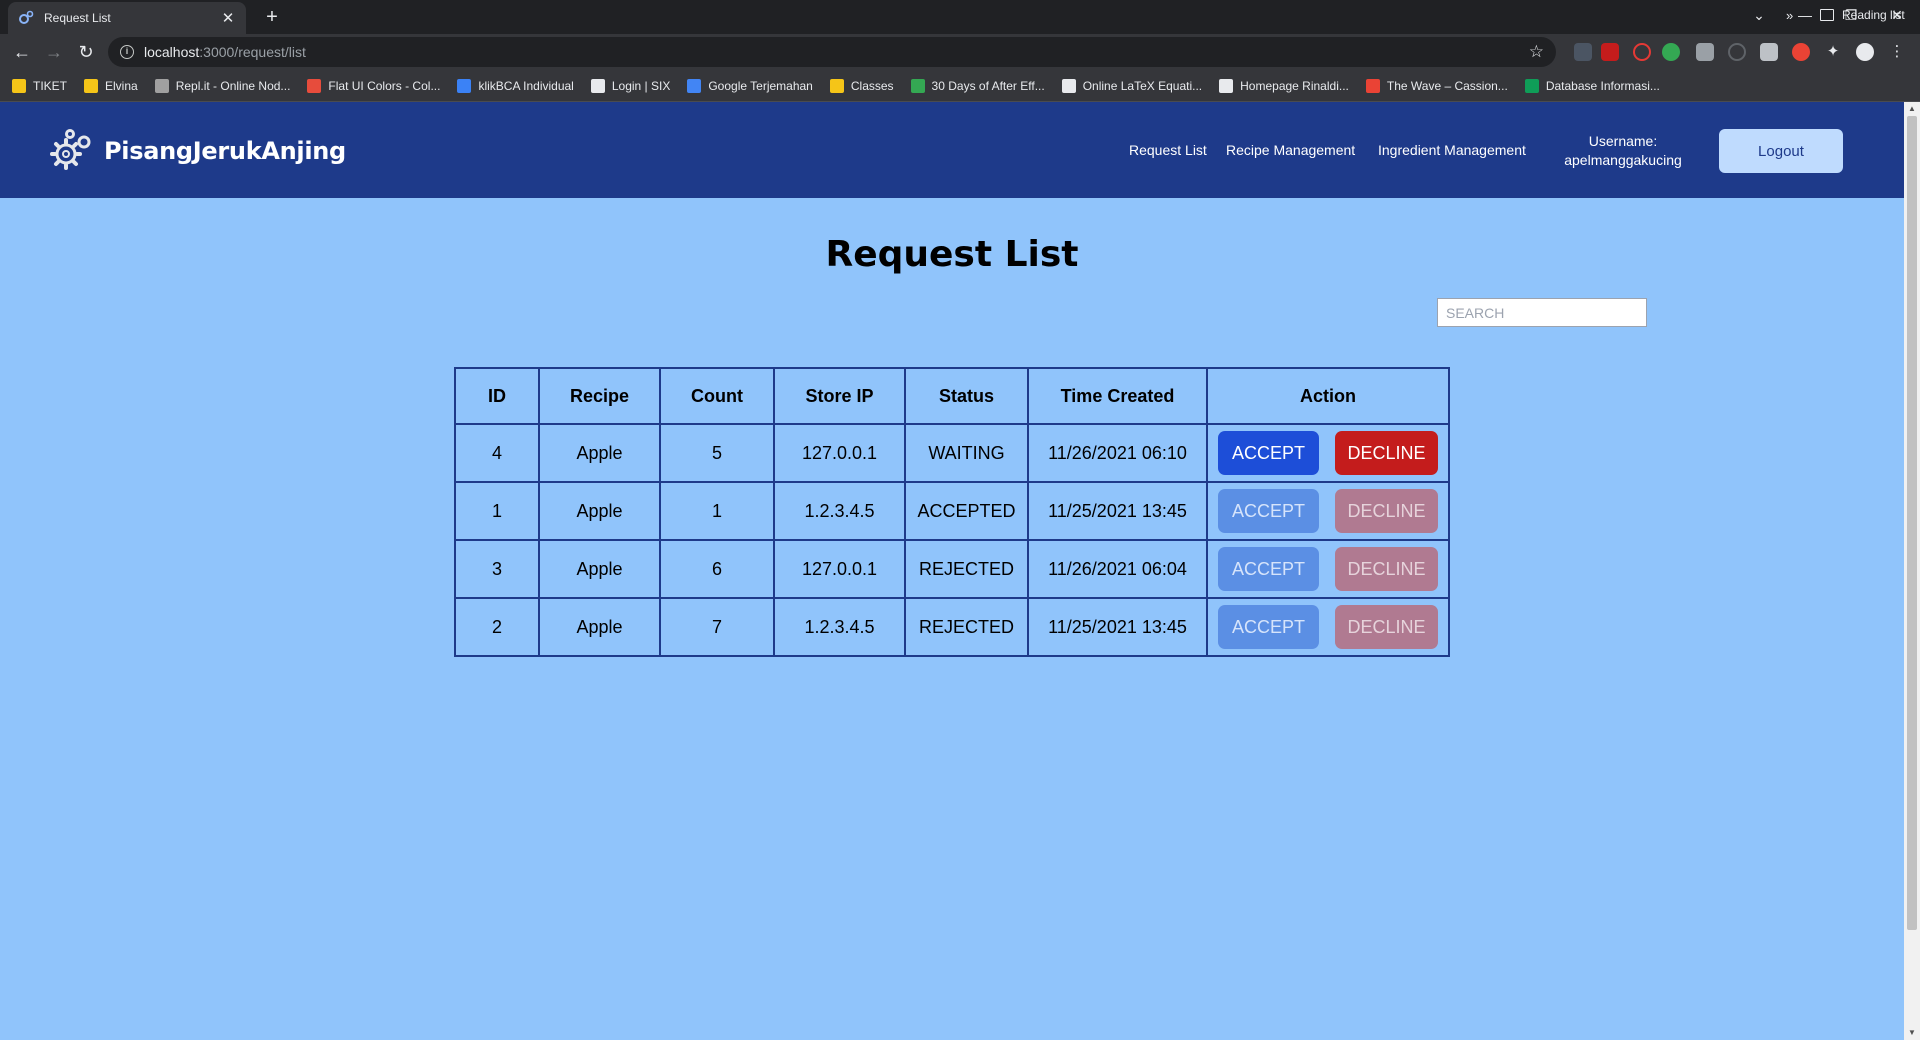 This screenshot has width=1920, height=1040. Describe the element at coordinates (1117, 511) in the screenshot. I see `cell-time: 11/25/2021 13:45` at that location.